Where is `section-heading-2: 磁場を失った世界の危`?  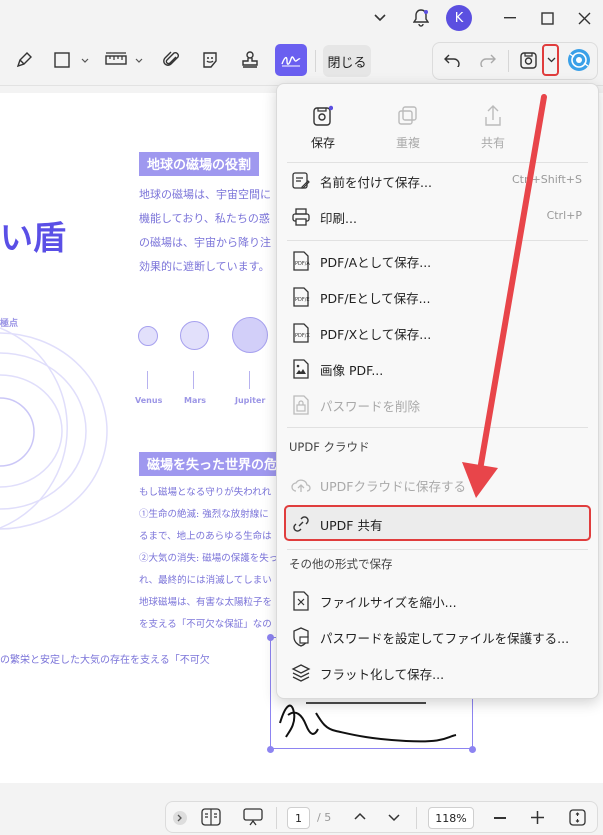
section-heading-2: 磁場を失った世界の危 is located at coordinates (212, 464).